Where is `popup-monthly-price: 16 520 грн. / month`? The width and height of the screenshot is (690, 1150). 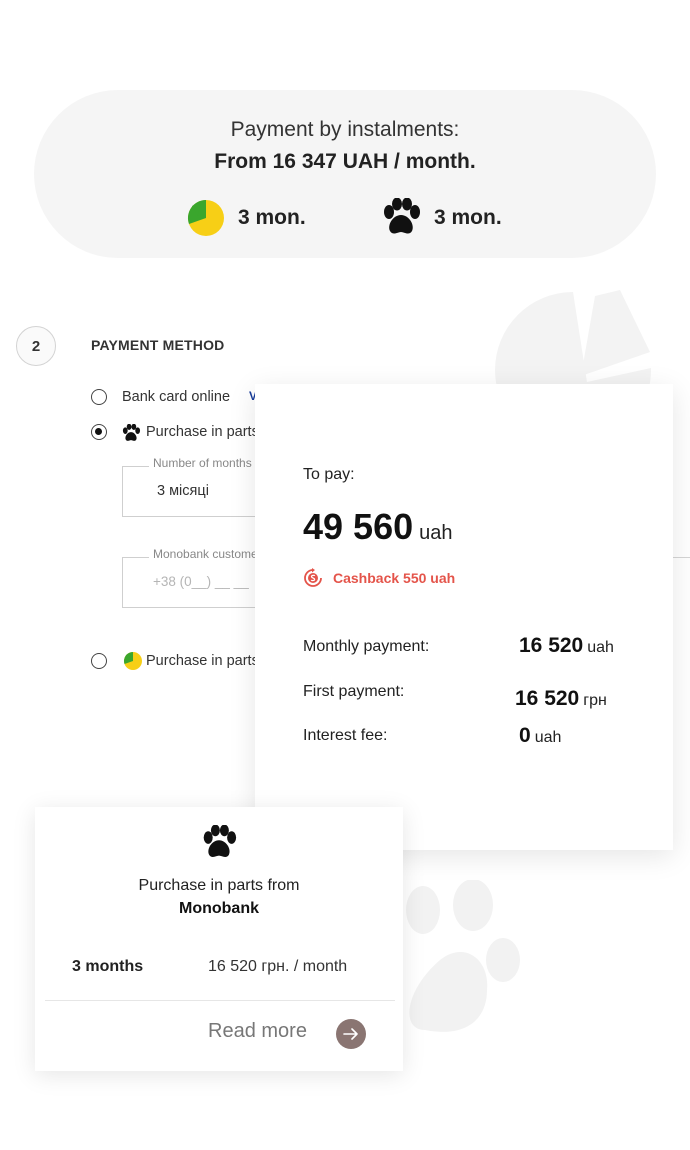
popup-monthly-price: 16 520 грн. / month is located at coordinates (278, 966).